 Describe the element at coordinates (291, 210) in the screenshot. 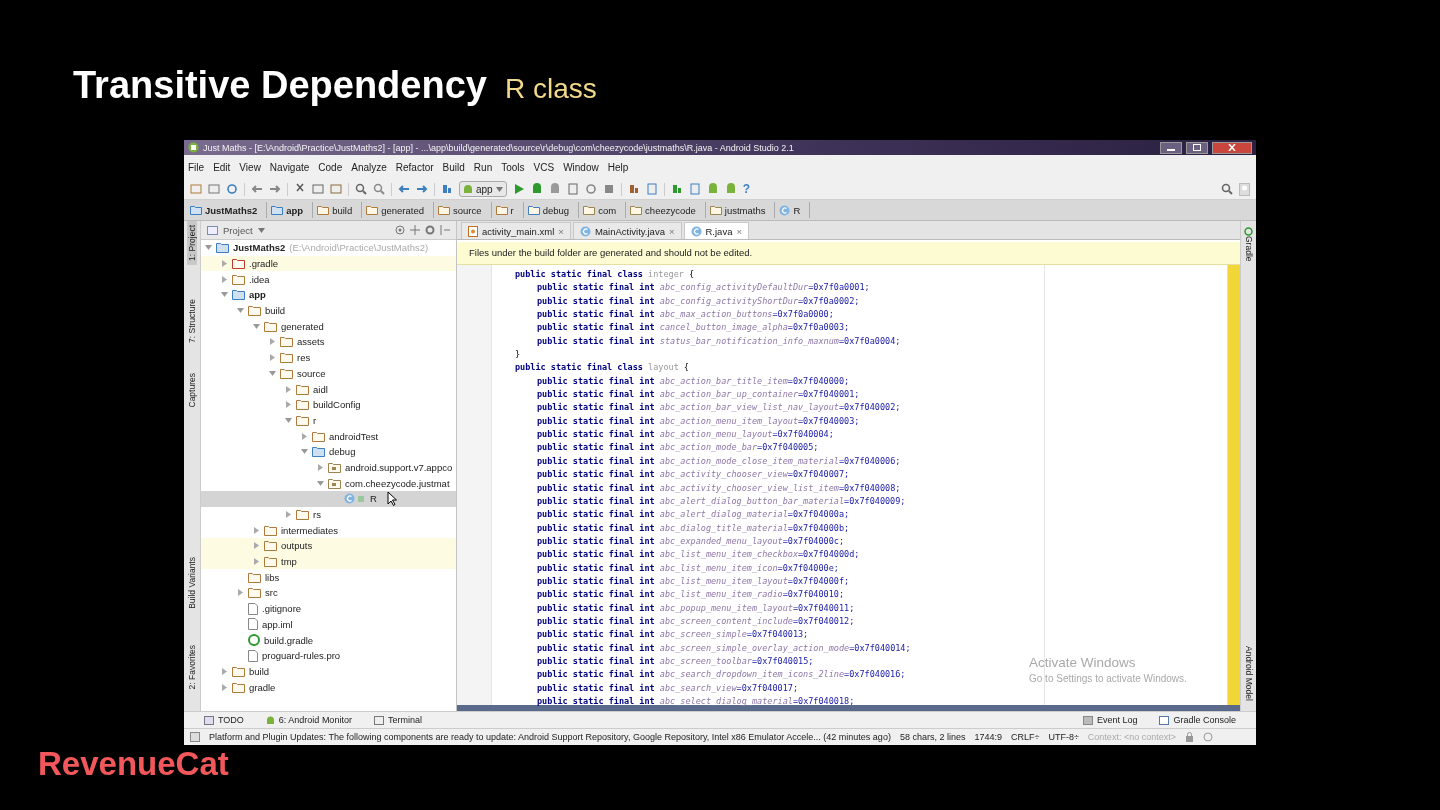

I see `breadcrumb: app` at that location.